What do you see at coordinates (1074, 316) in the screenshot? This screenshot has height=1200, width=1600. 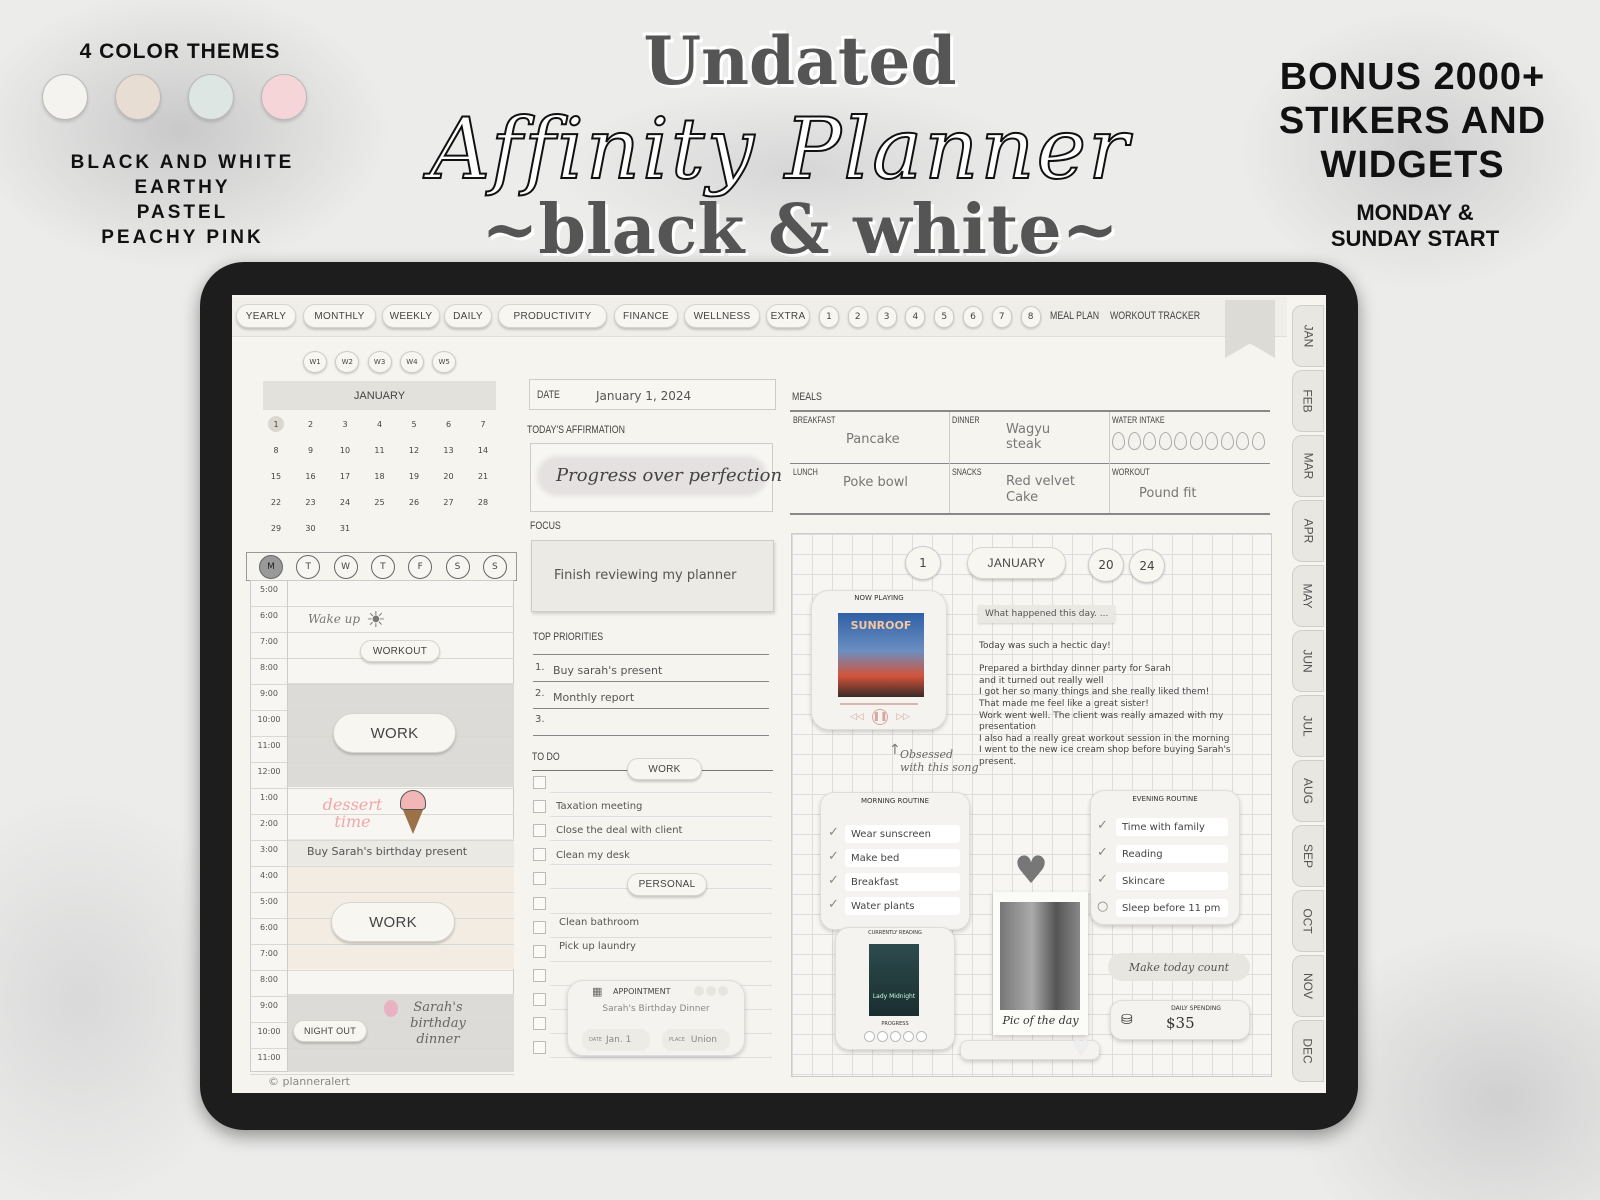 I see `nav-link-meal-plan: MEAL PLAN` at bounding box center [1074, 316].